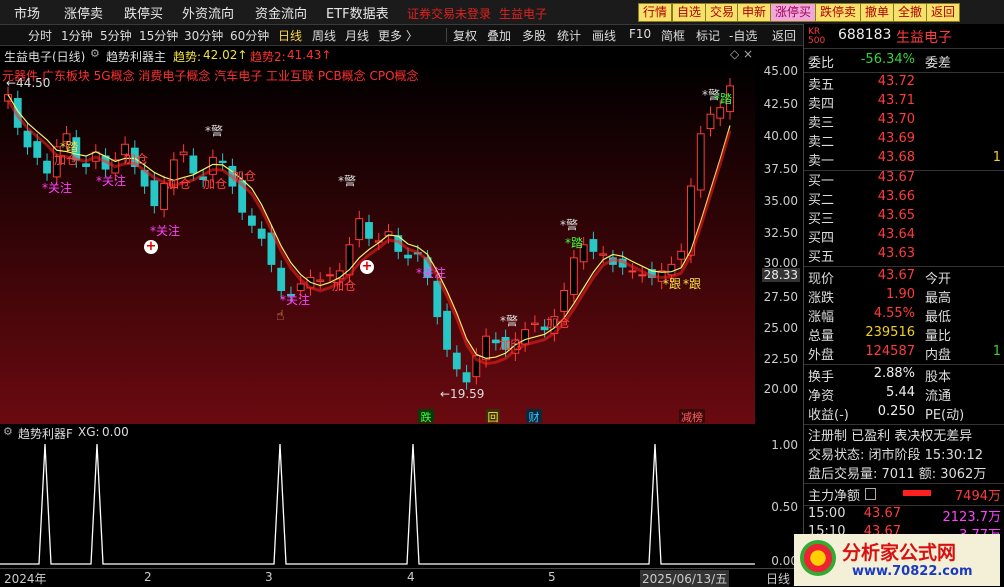  I want to click on tool-multi: 多股, so click(534, 35).